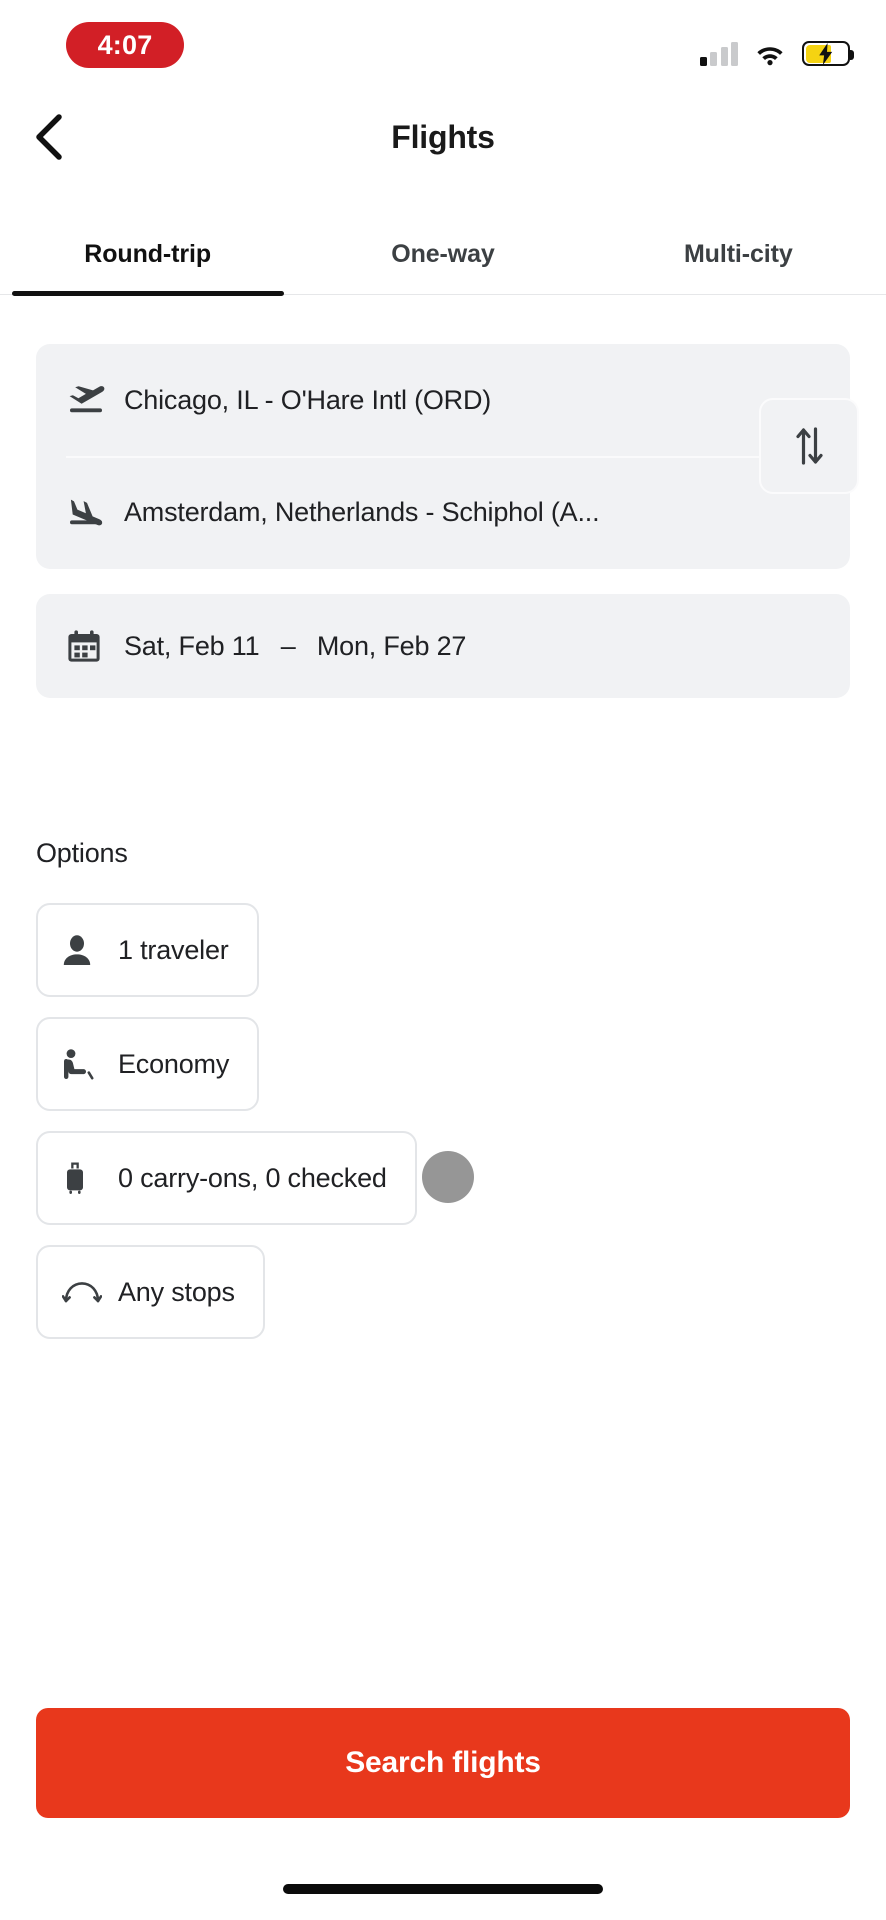 The image size is (886, 1920). I want to click on connecting-flight-icon, so click(90, 1292).